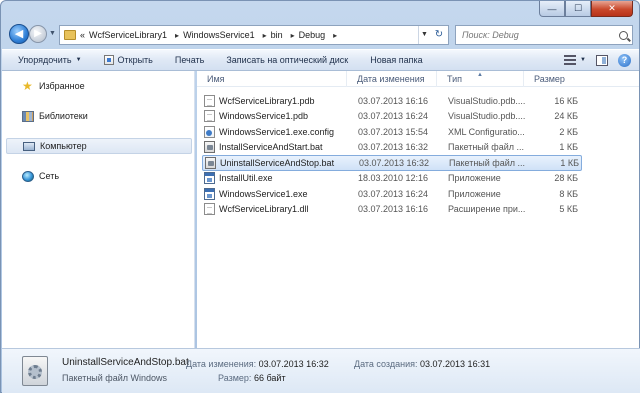  What do you see at coordinates (115, 378) in the screenshot?
I see `details-filetype: Пакетный файл Windows` at bounding box center [115, 378].